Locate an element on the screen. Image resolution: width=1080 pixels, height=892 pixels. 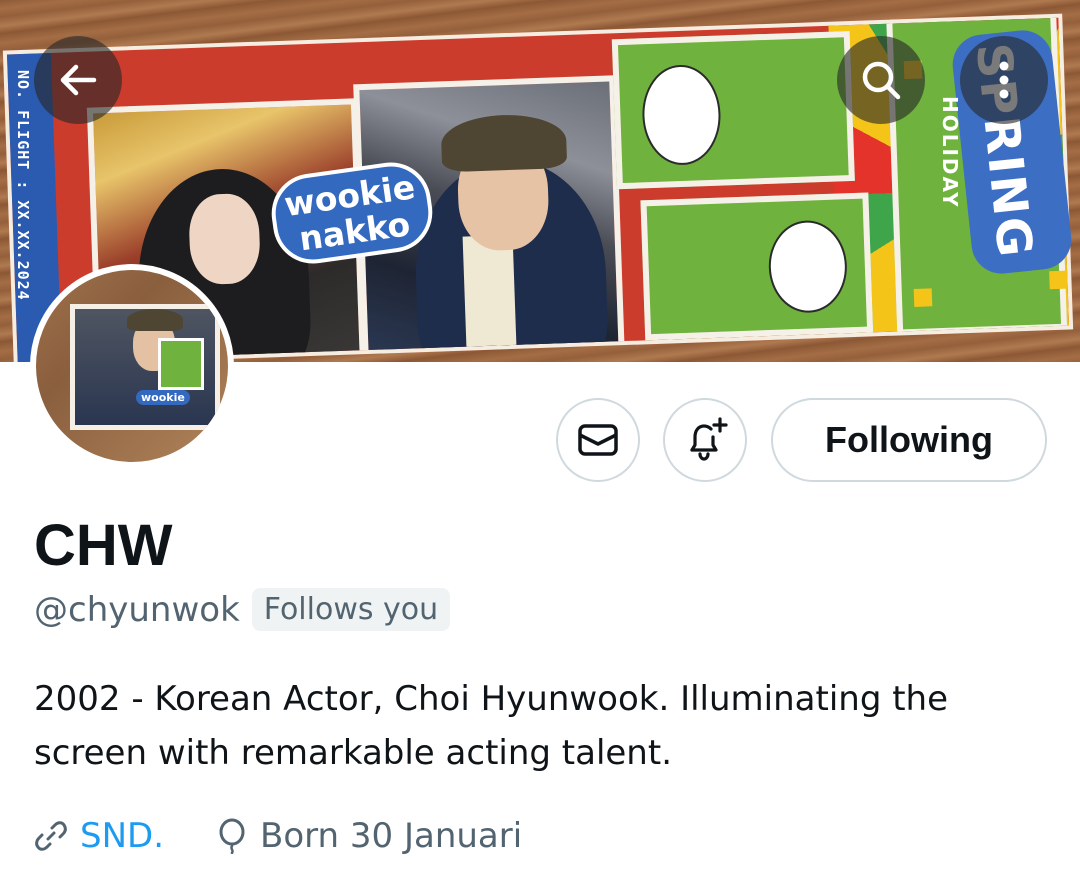
profile-birthday-text: Born 30 Januari is located at coordinates (391, 836).